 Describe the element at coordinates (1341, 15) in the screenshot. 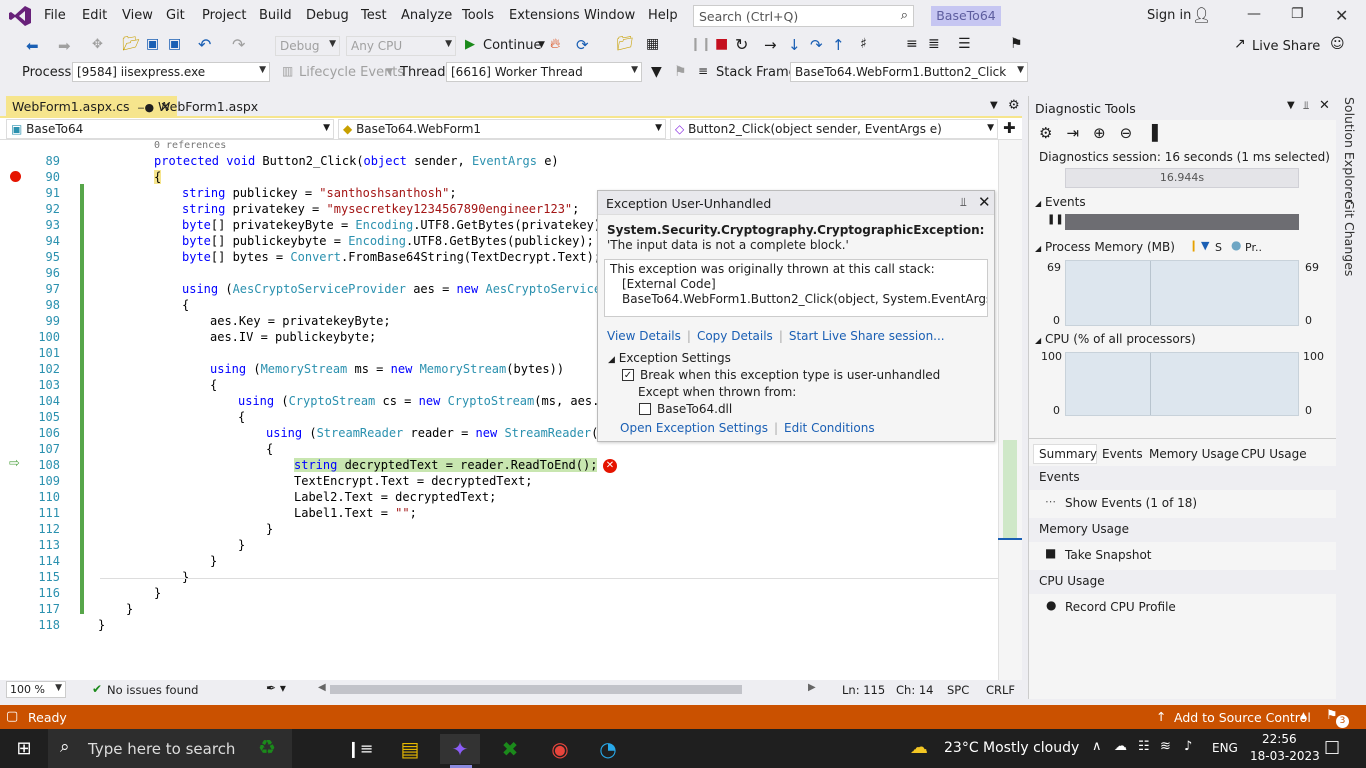

I see `close-window-icon: ✕` at that location.